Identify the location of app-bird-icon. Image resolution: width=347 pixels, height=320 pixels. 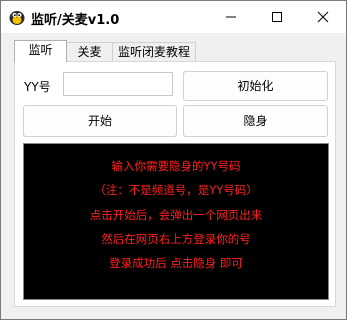
(17, 18).